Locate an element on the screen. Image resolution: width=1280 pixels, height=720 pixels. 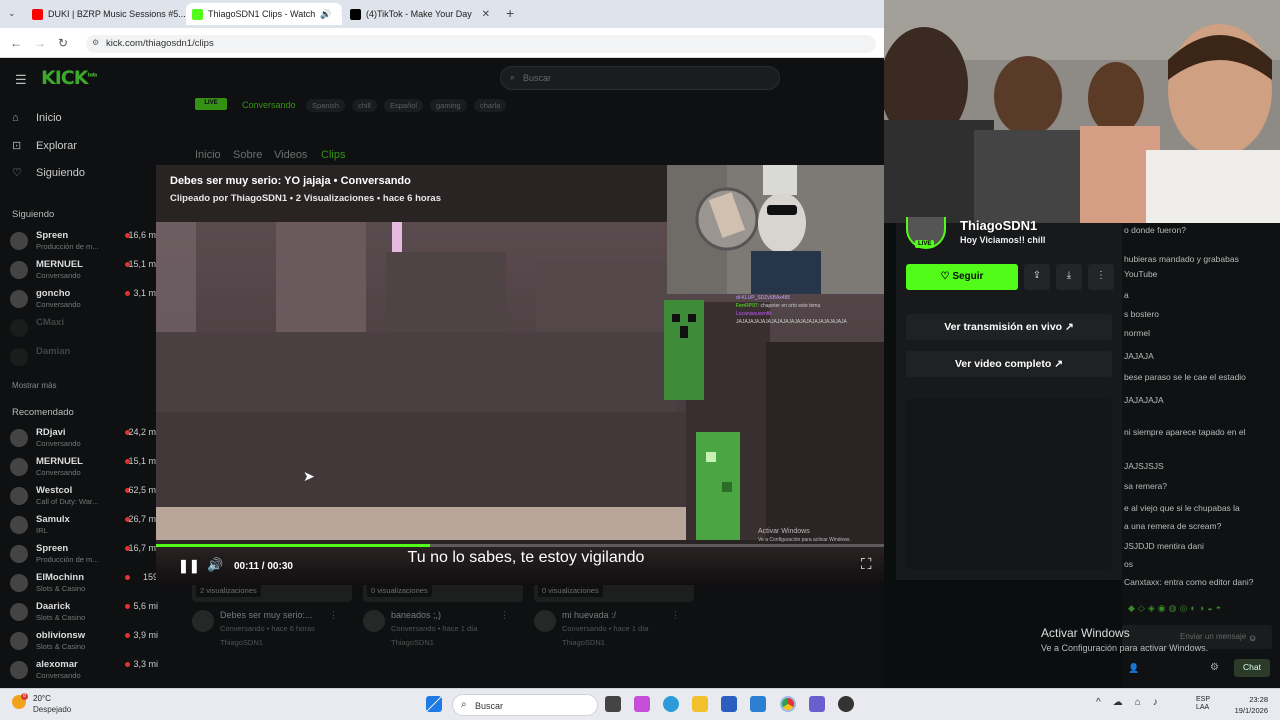
tag-chip: charla is located at coordinates (490, 105).